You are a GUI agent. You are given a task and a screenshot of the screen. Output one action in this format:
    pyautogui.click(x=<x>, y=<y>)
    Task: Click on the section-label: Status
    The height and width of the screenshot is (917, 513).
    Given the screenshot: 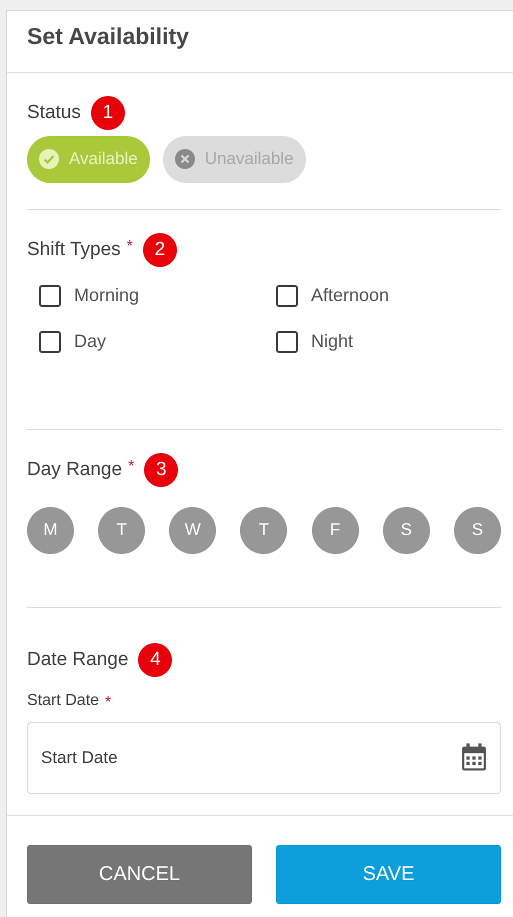 What is the action you would take?
    pyautogui.click(x=54, y=113)
    